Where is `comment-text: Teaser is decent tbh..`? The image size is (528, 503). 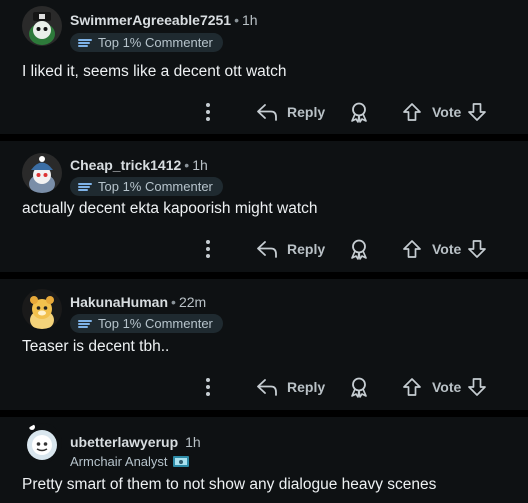
comment-text: Teaser is decent tbh.. is located at coordinates (96, 346).